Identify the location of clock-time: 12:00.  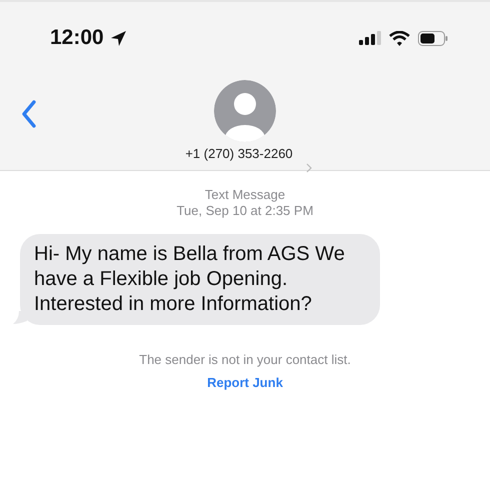
(77, 38).